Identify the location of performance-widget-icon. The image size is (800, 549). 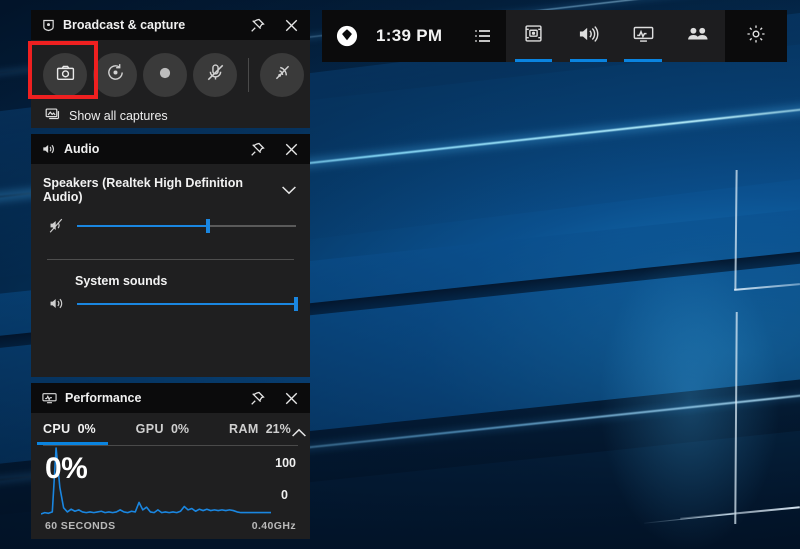
(643, 36).